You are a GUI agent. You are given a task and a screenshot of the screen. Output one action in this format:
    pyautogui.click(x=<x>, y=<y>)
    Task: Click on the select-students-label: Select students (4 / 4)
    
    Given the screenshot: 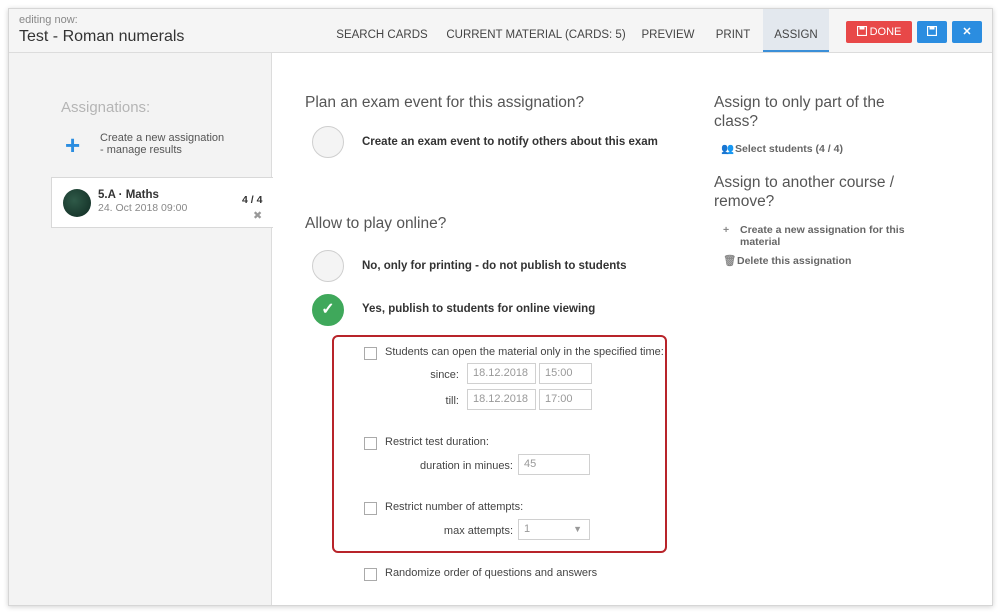 What is the action you would take?
    pyautogui.click(x=789, y=149)
    